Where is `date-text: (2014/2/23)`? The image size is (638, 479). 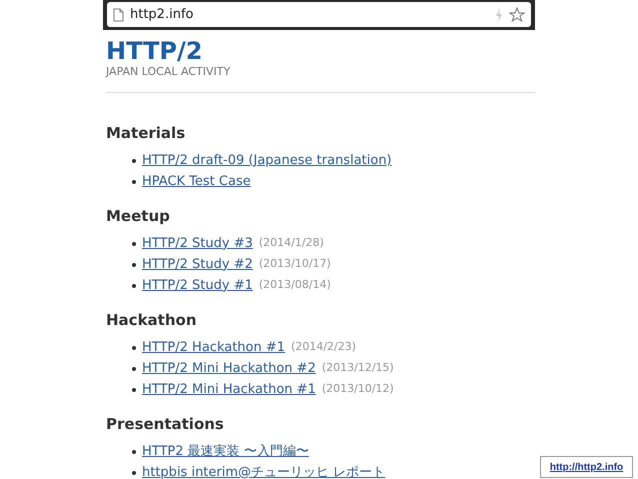
date-text: (2014/2/23) is located at coordinates (323, 347).